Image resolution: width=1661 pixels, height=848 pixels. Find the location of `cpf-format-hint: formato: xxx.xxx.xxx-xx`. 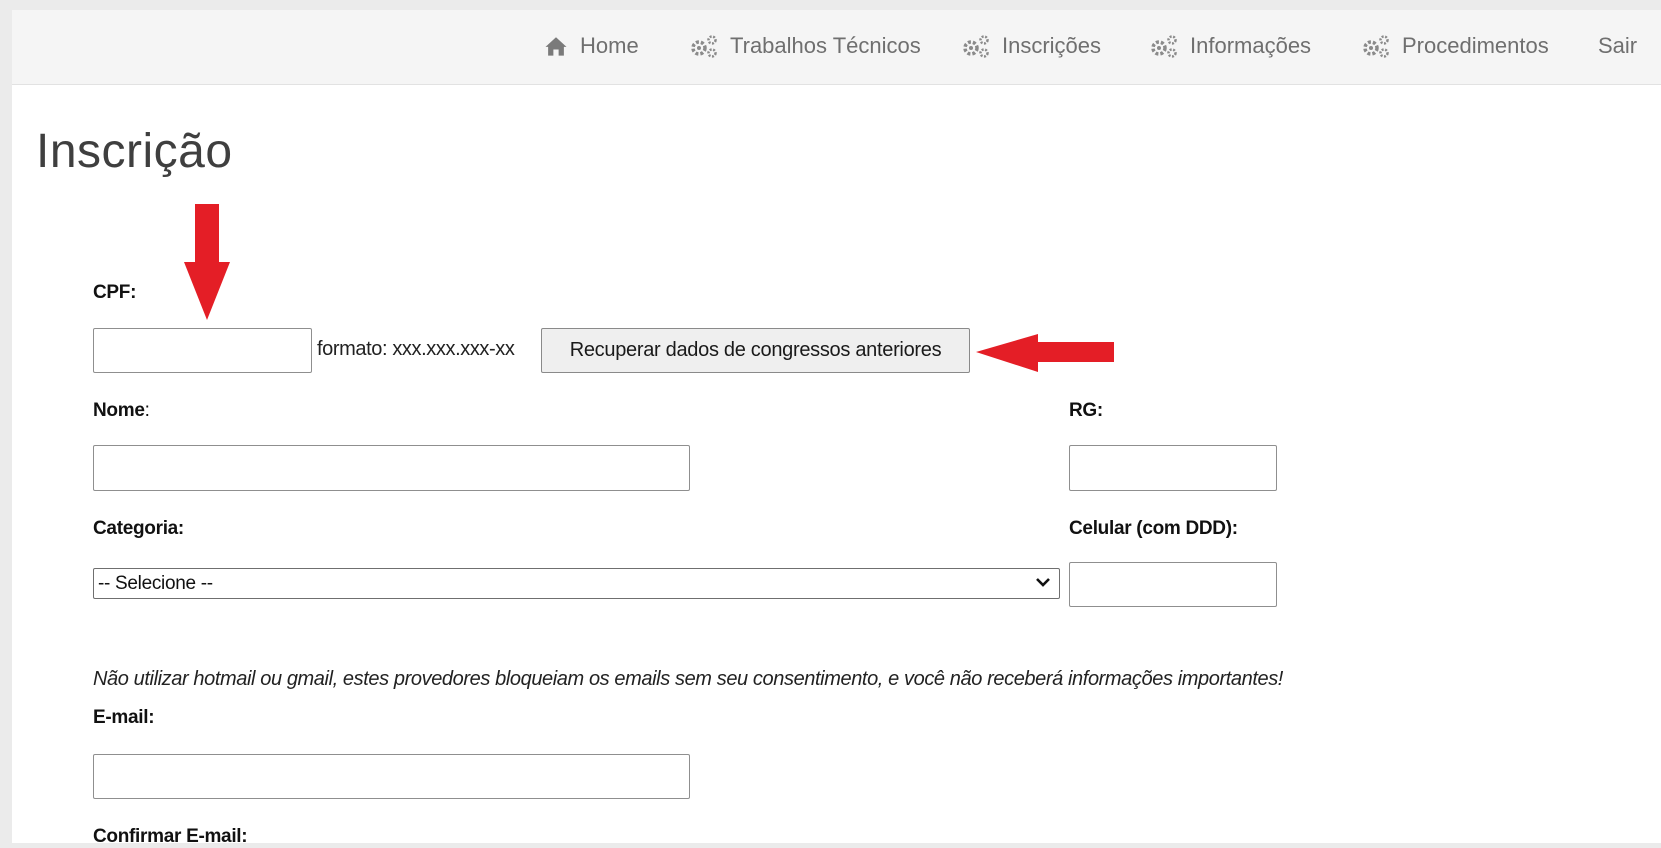

cpf-format-hint: formato: xxx.xxx.xxx-xx is located at coordinates (416, 349).